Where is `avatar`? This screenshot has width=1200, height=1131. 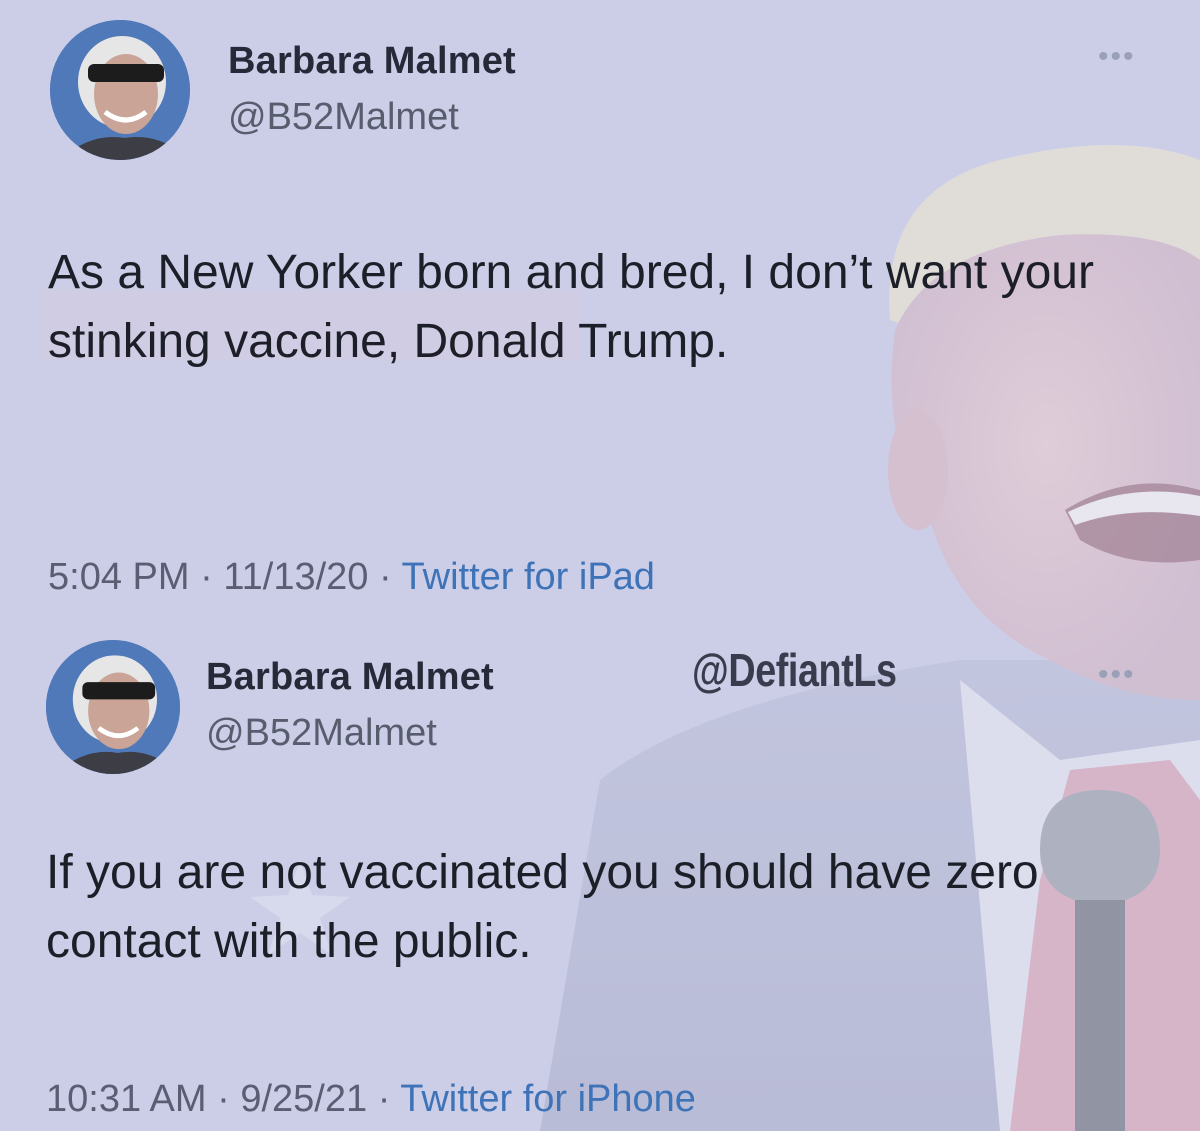
avatar is located at coordinates (113, 707).